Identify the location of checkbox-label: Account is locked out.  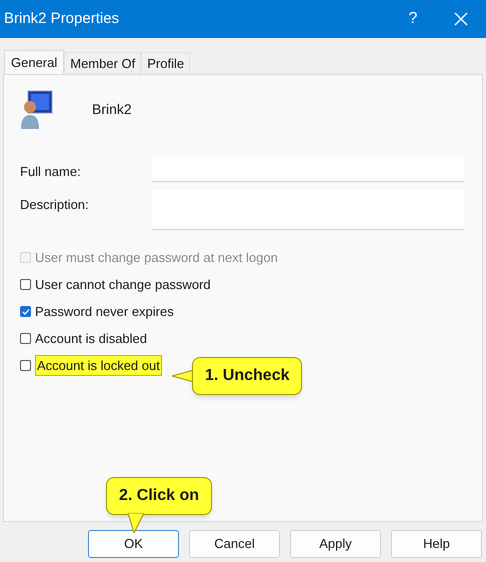
(98, 365).